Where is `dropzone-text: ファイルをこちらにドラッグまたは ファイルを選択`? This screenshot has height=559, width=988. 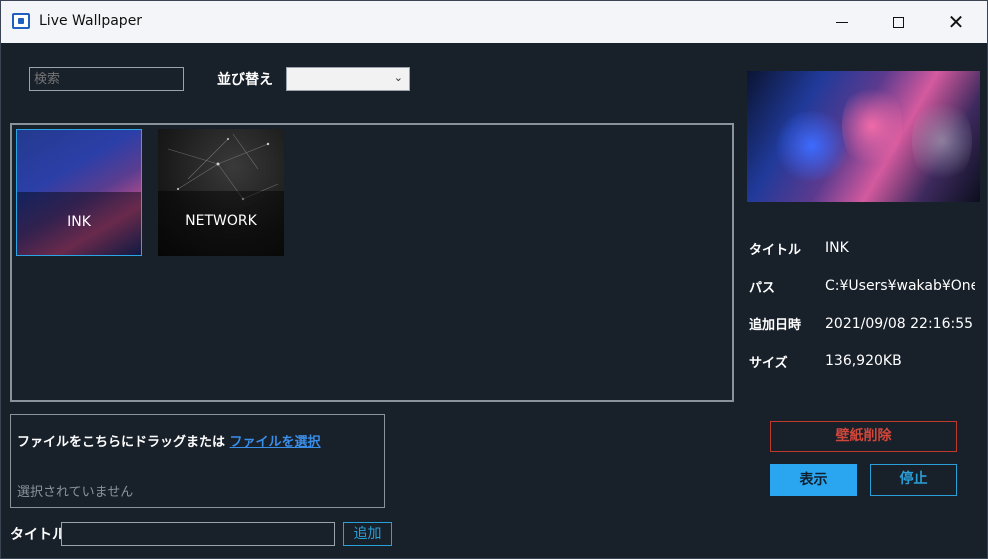 dropzone-text: ファイルをこちらにドラッグまたは ファイルを選択 is located at coordinates (169, 440).